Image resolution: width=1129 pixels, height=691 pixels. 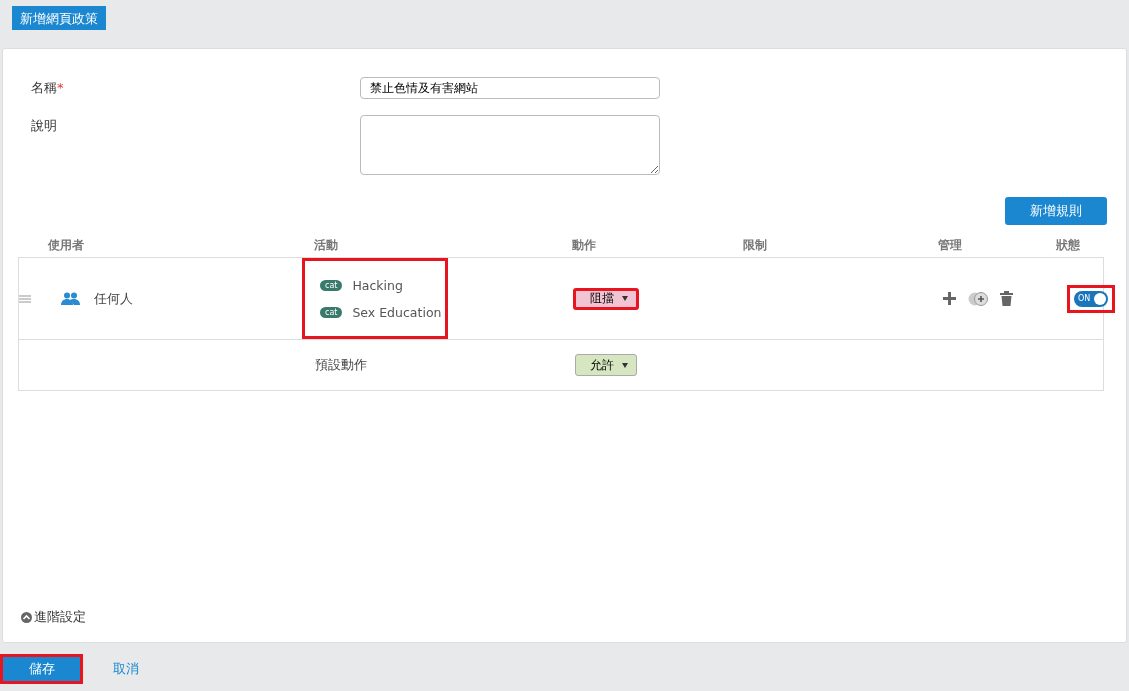 What do you see at coordinates (341, 365) in the screenshot?
I see `default-action-label: 預設動作` at bounding box center [341, 365].